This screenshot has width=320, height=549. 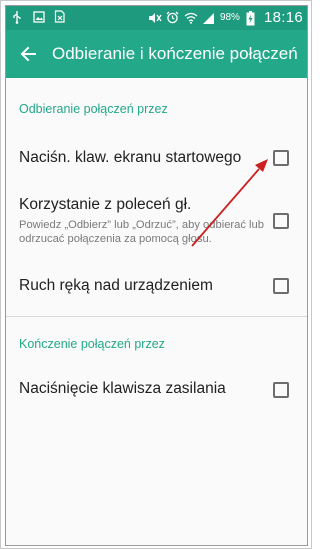 I want to click on back-button, so click(x=28, y=54).